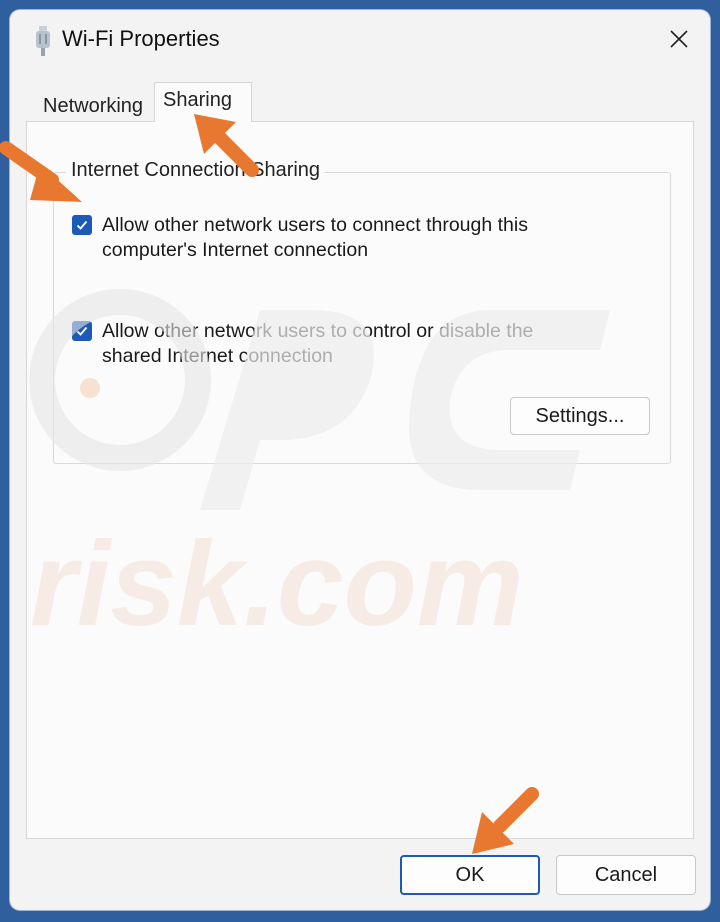  I want to click on close-icon, so click(679, 39).